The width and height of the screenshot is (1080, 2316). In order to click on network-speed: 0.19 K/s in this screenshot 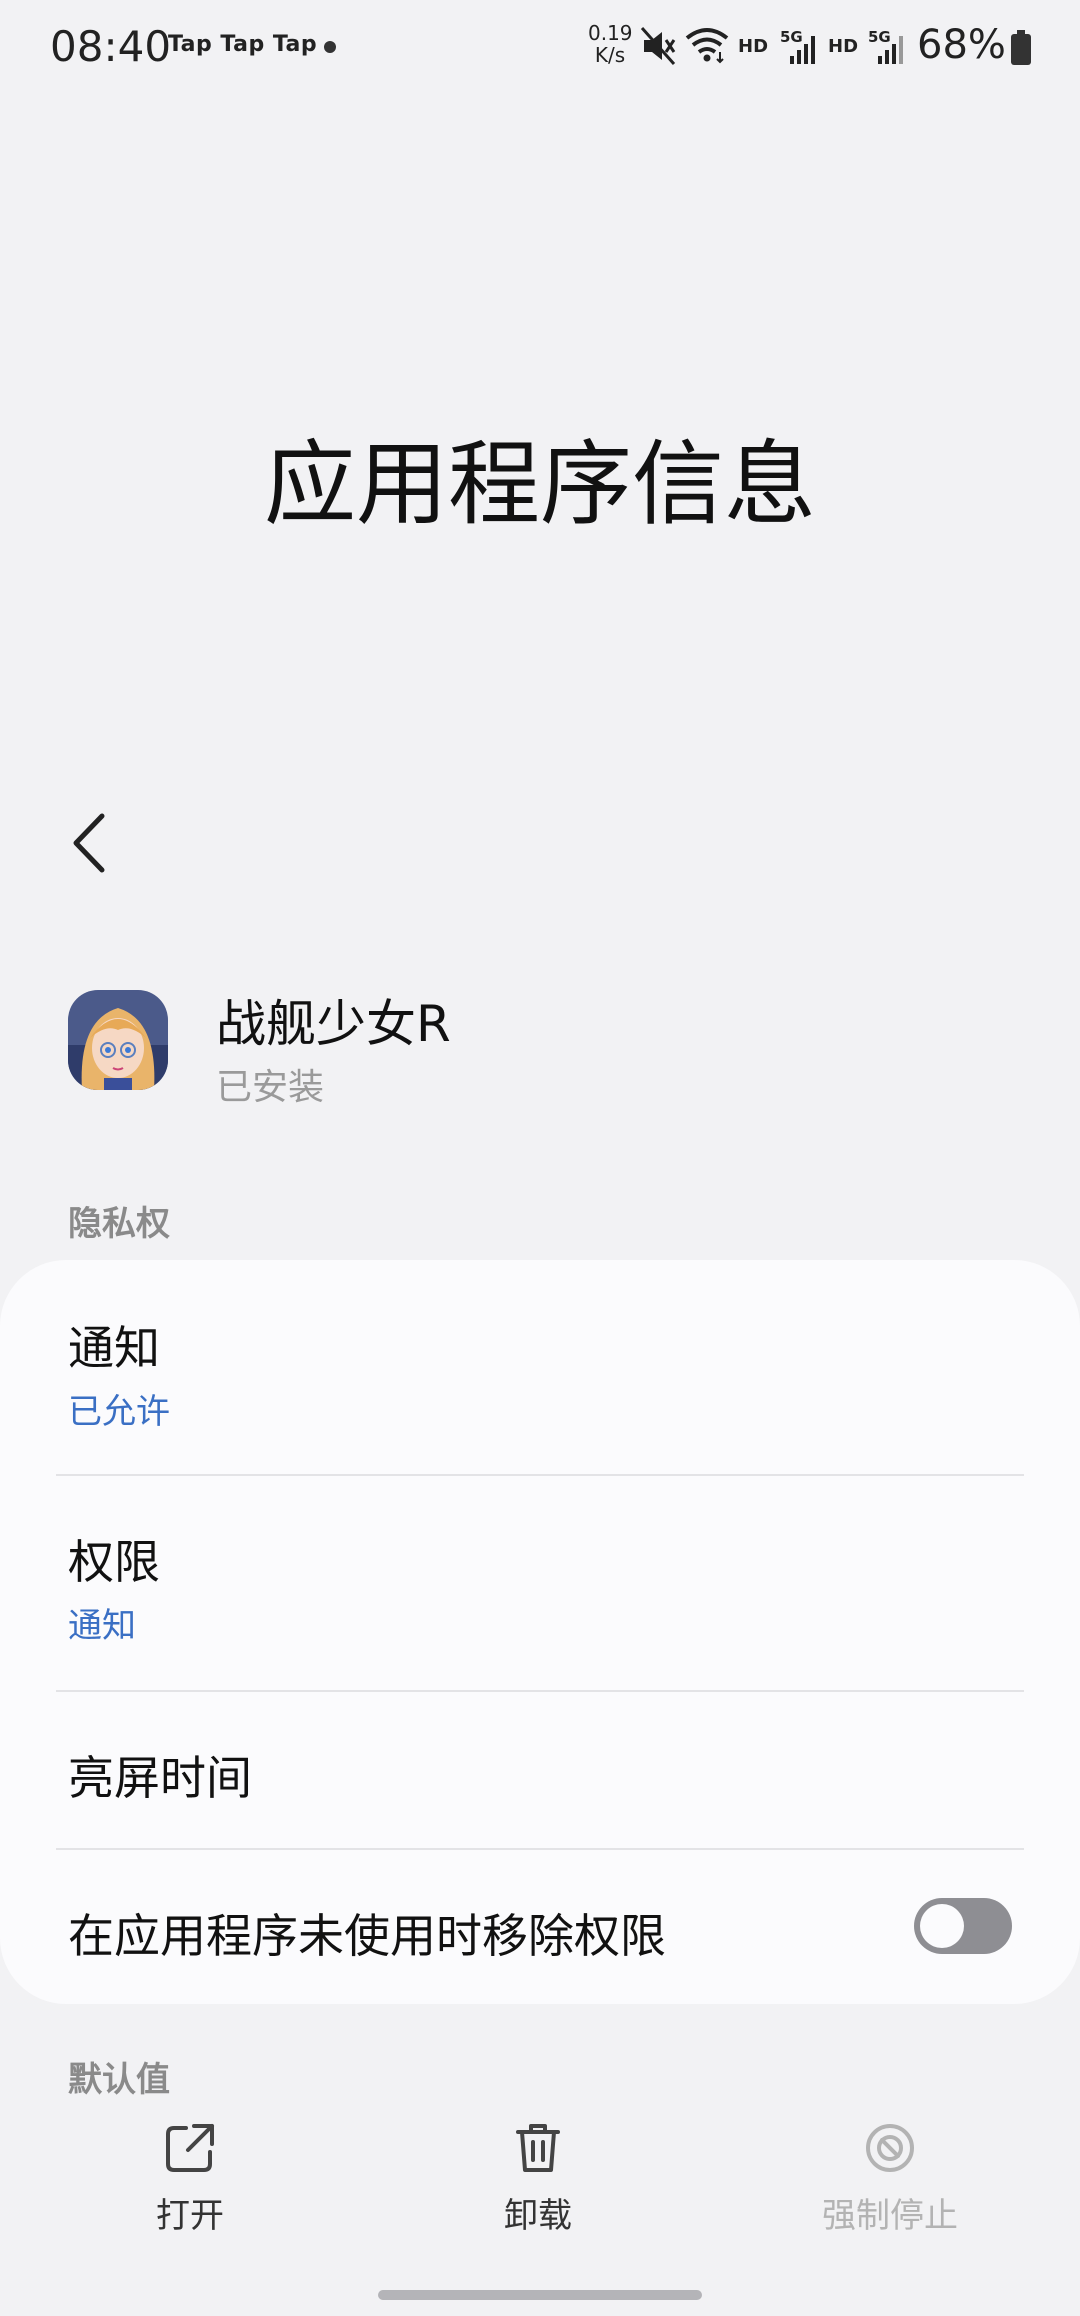, I will do `click(610, 44)`.